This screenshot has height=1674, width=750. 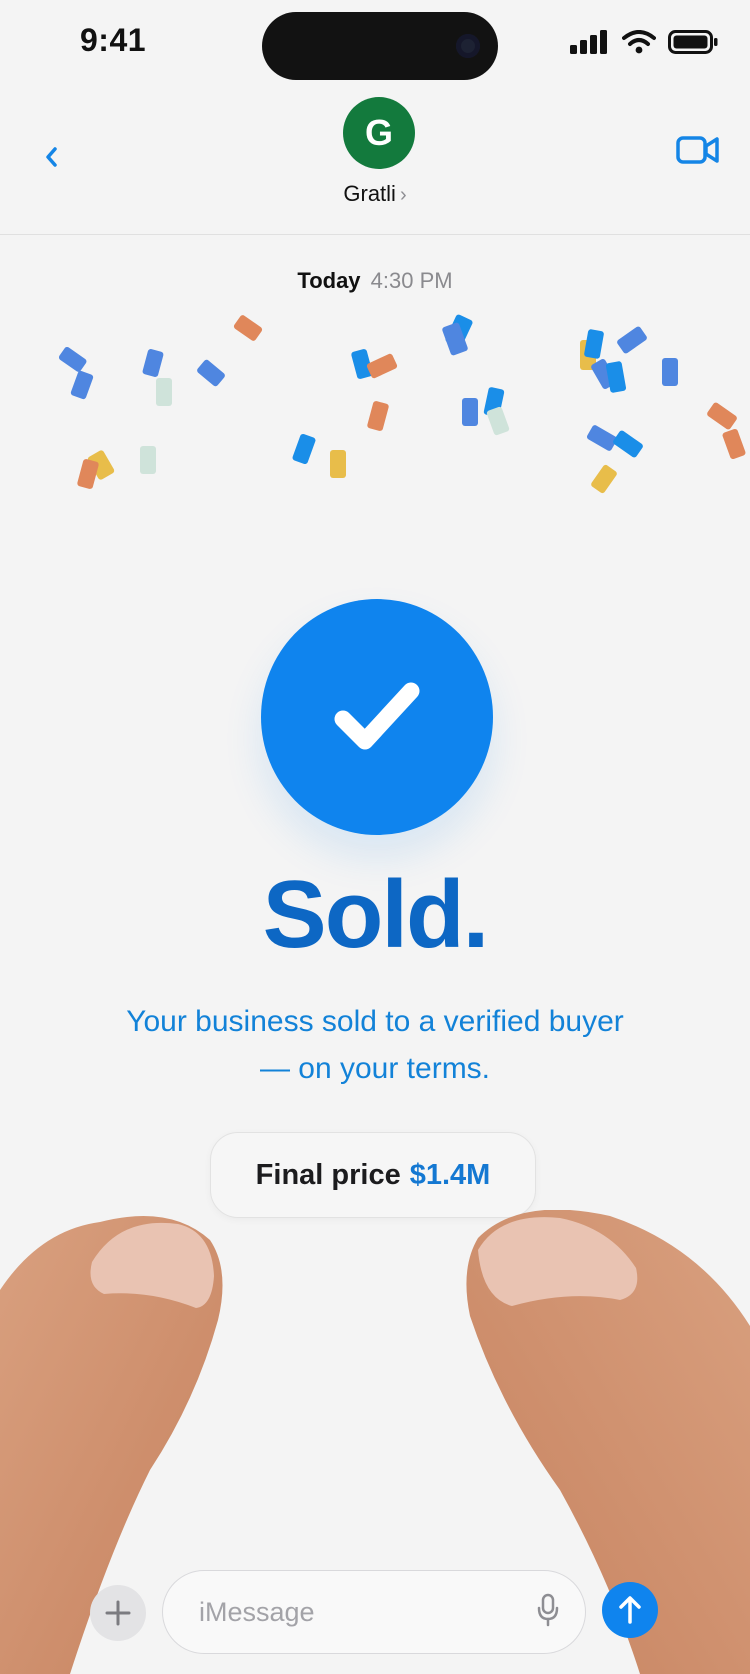 What do you see at coordinates (693, 42) in the screenshot?
I see `battery-icon` at bounding box center [693, 42].